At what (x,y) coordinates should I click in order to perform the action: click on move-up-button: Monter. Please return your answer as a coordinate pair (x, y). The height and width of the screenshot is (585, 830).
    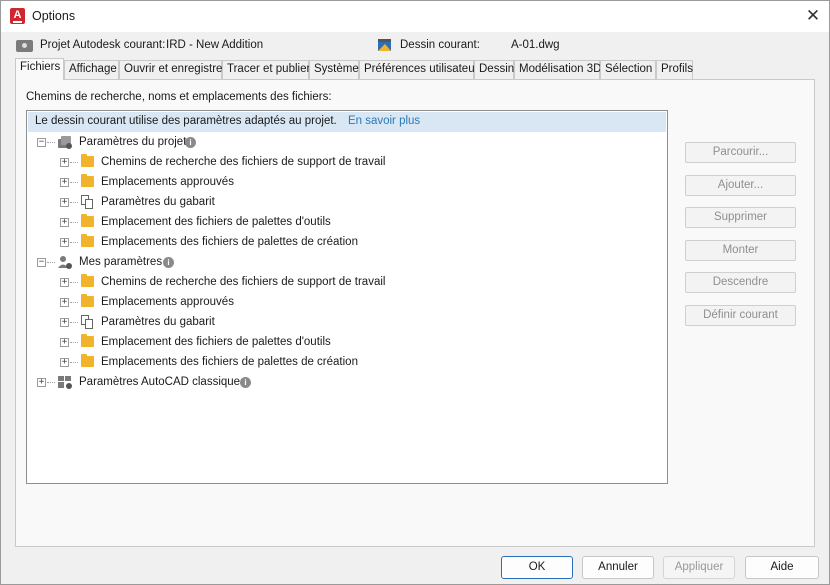
    Looking at the image, I should click on (740, 250).